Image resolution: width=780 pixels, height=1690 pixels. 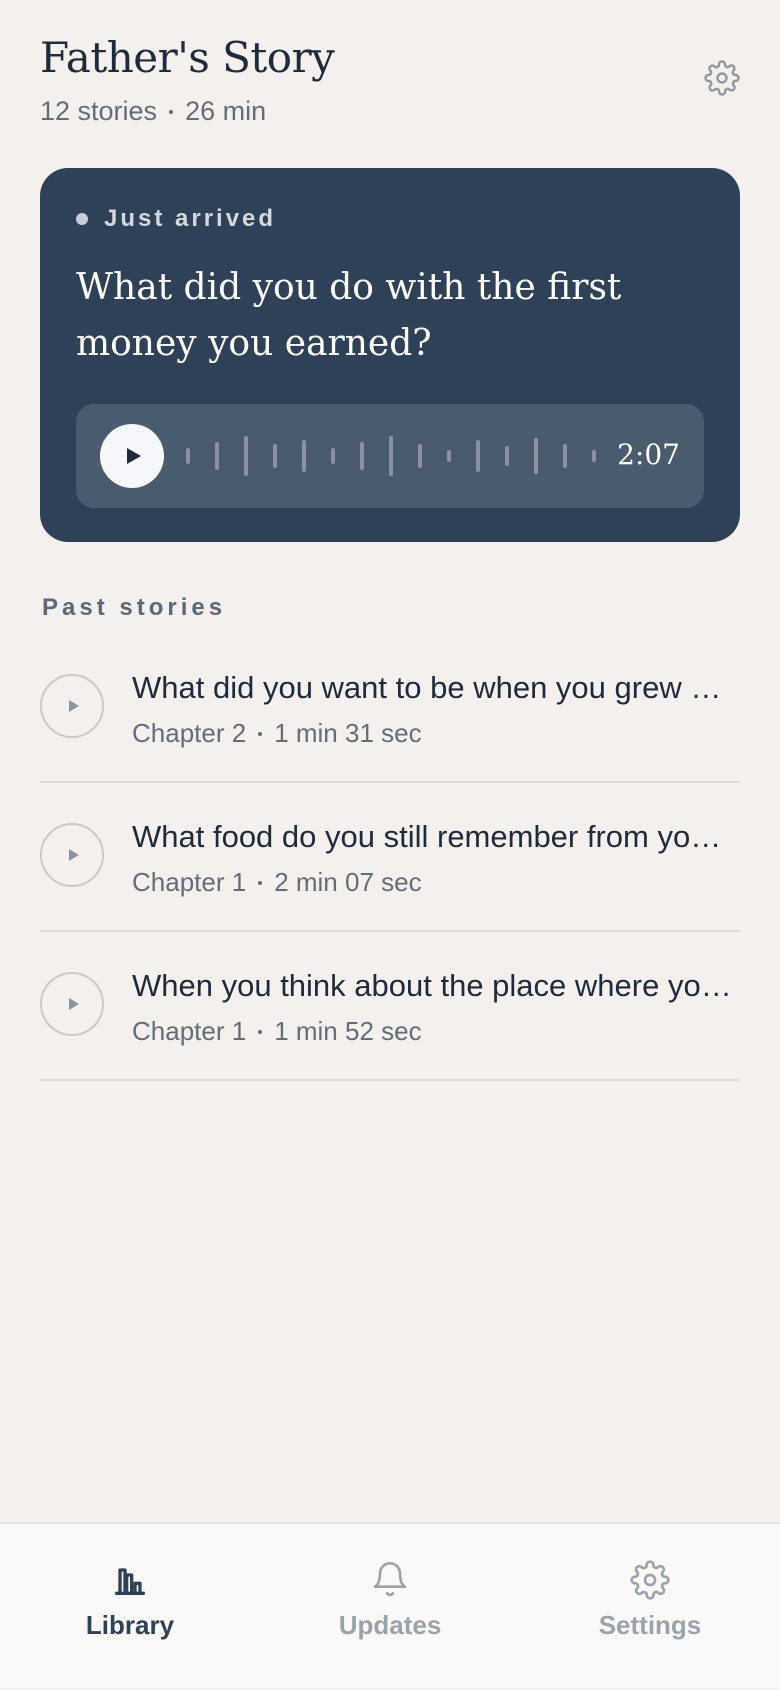 What do you see at coordinates (226, 111) in the screenshot?
I see `total-duration: 26 min` at bounding box center [226, 111].